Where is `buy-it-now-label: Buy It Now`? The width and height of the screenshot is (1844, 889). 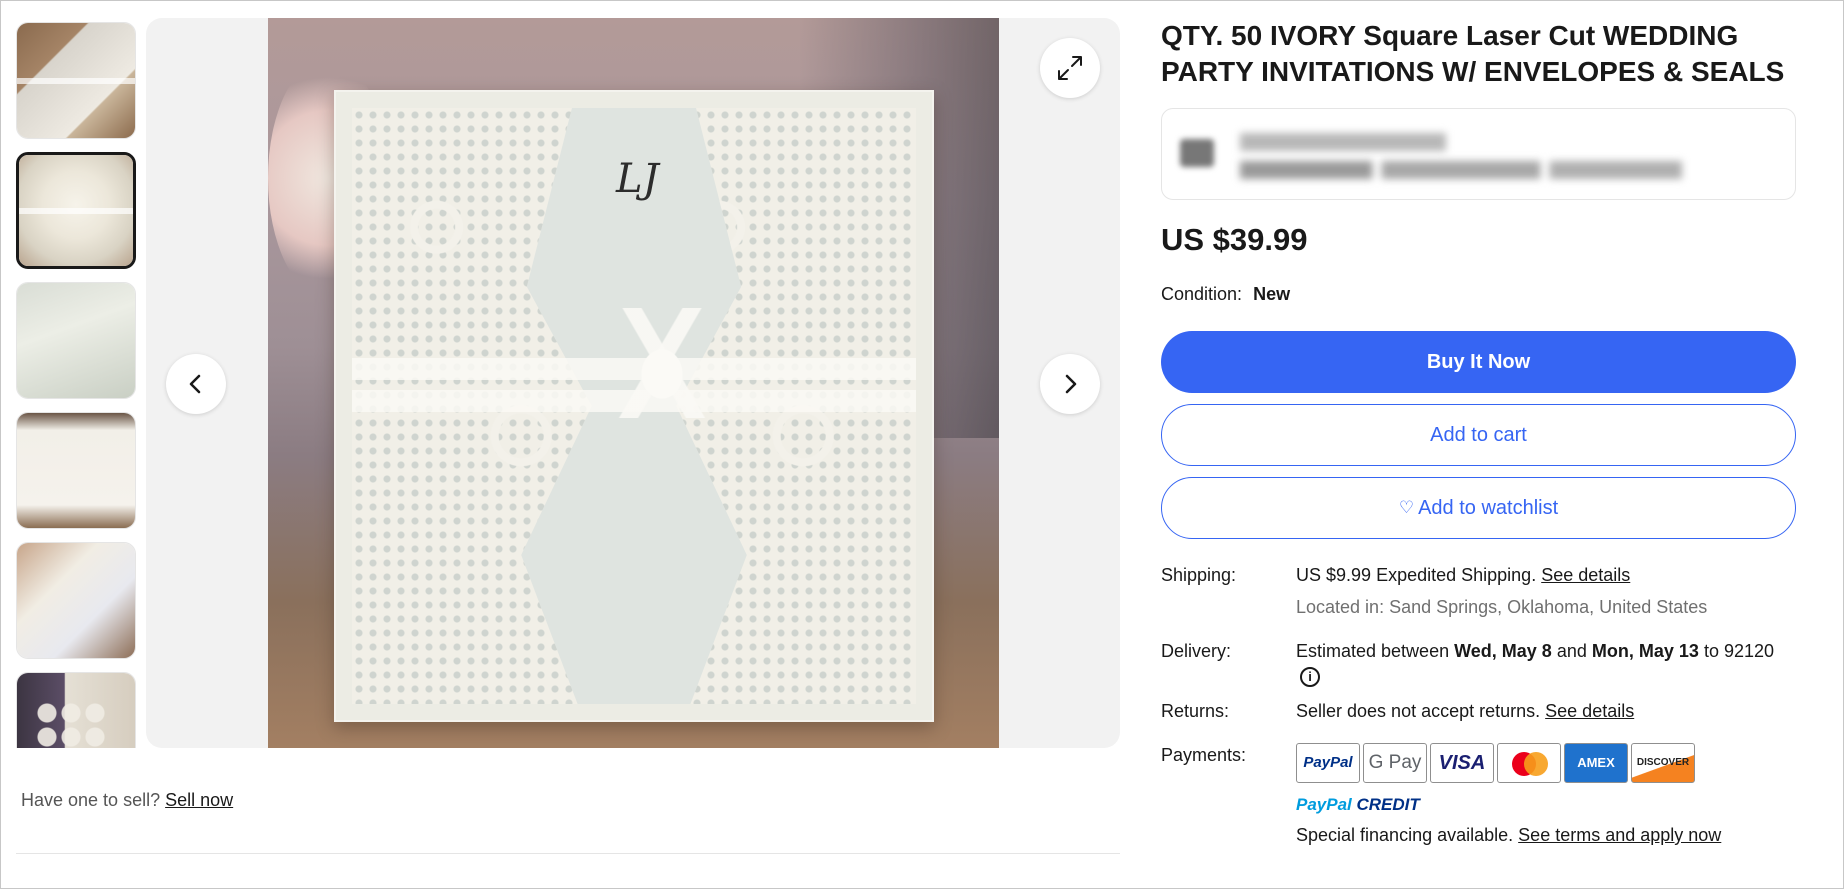
buy-it-now-label: Buy It Now is located at coordinates (1478, 361).